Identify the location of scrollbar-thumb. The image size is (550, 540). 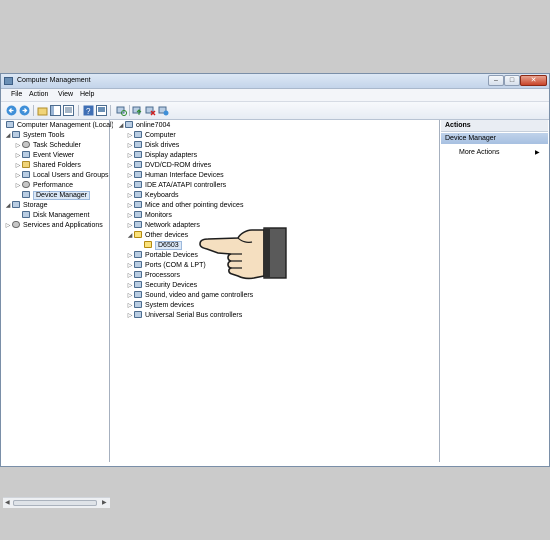
(55, 503).